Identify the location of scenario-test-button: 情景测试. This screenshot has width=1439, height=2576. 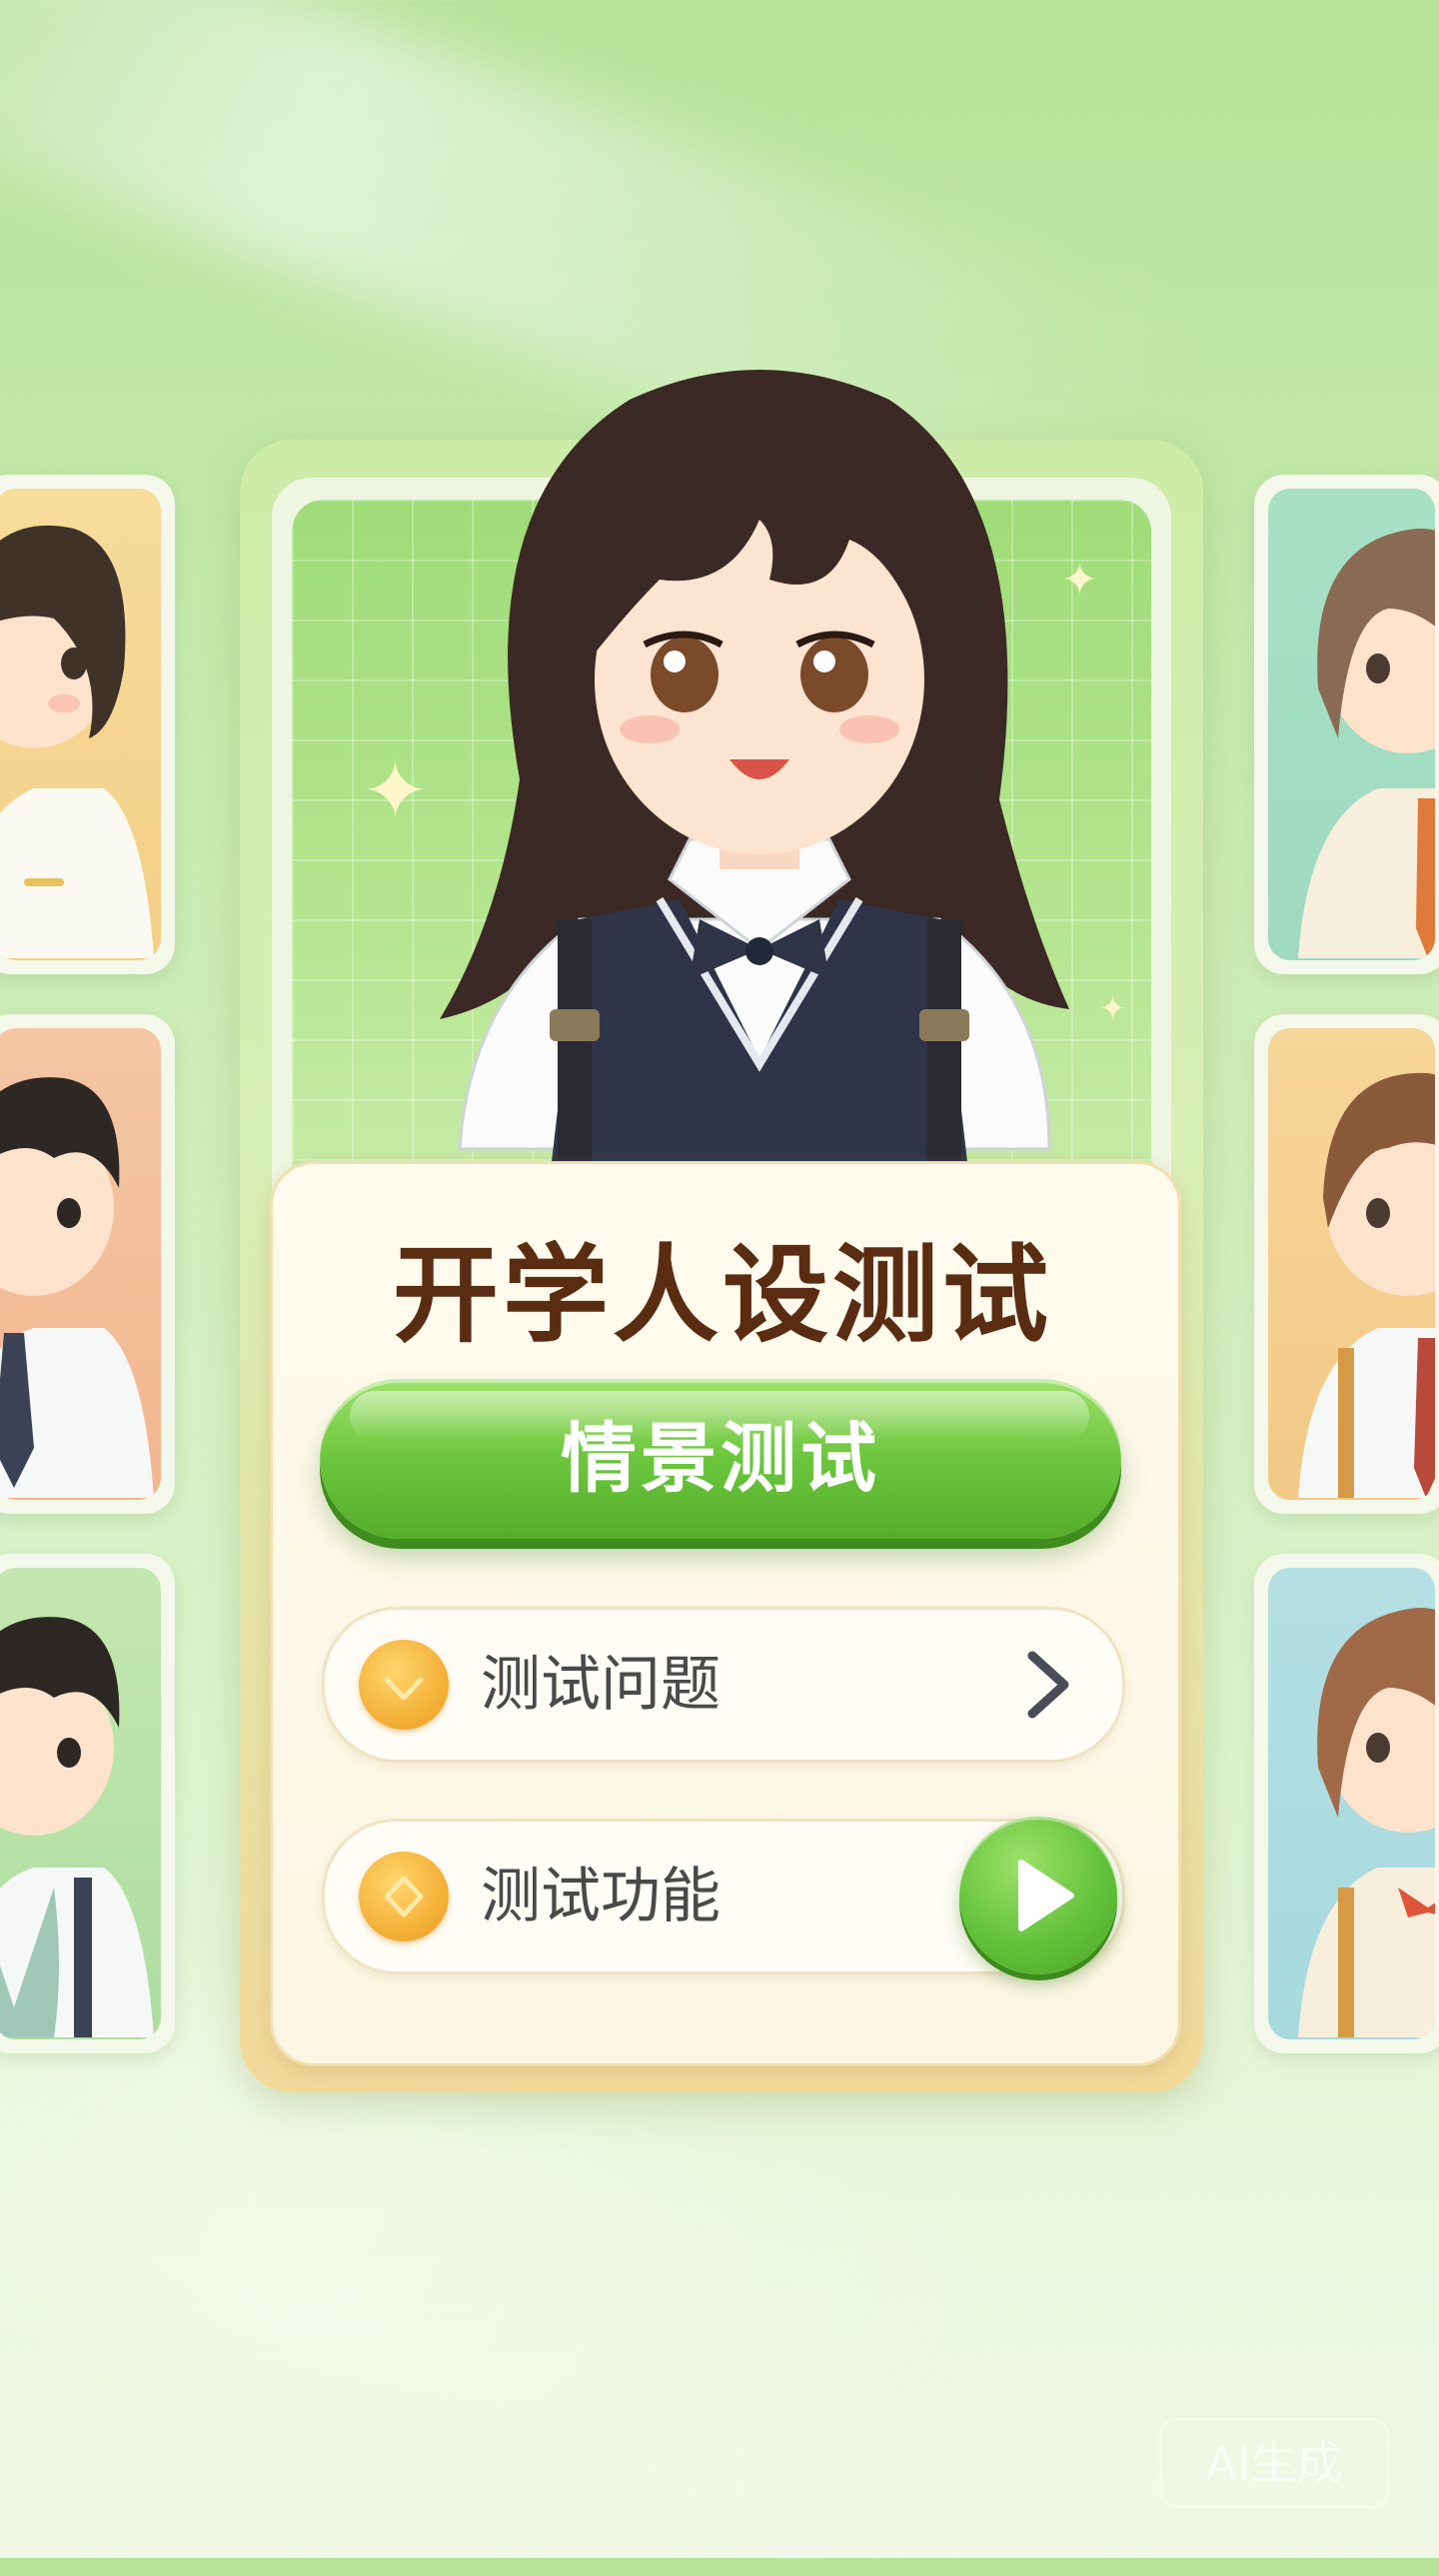
(720, 1459).